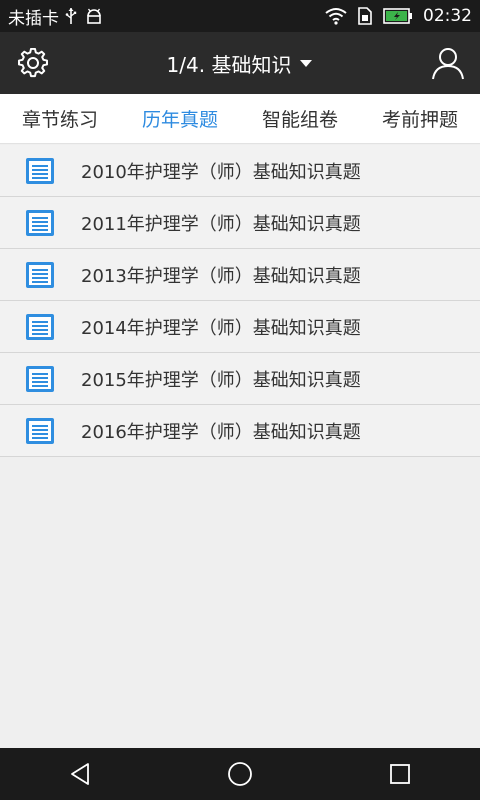 This screenshot has height=800, width=480. What do you see at coordinates (365, 16) in the screenshot?
I see `sim-icon` at bounding box center [365, 16].